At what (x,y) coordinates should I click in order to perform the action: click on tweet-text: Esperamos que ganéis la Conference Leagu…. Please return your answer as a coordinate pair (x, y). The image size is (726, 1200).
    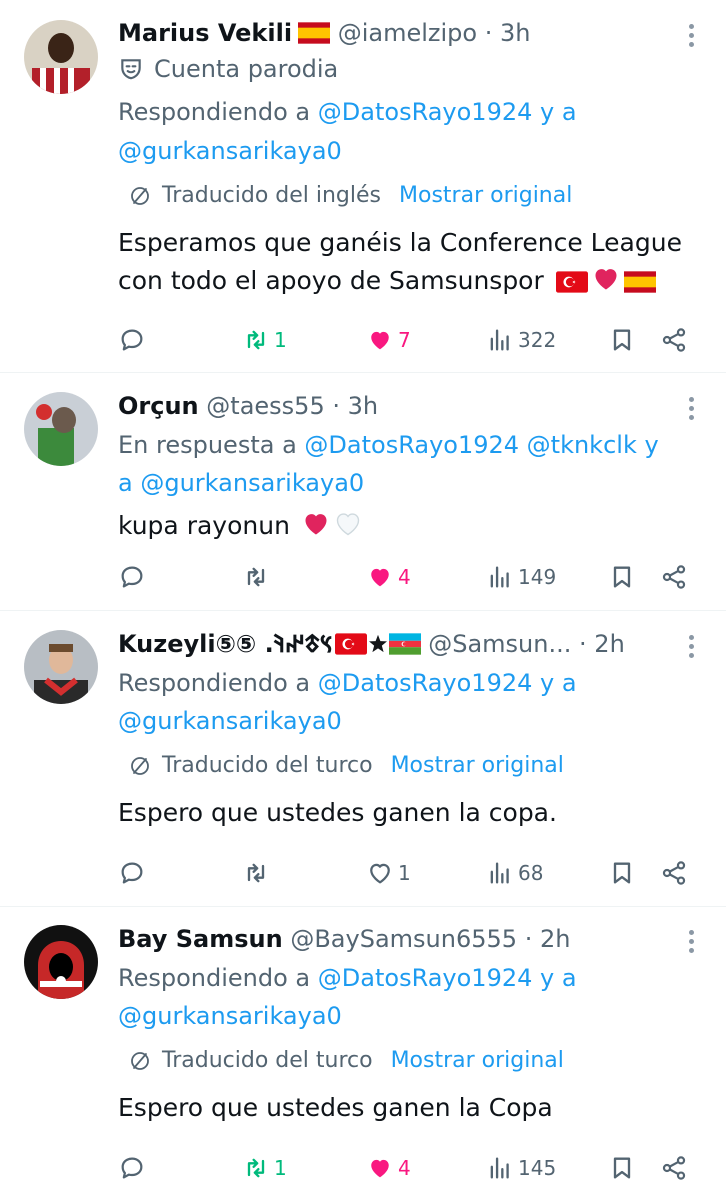
    Looking at the image, I should click on (400, 243).